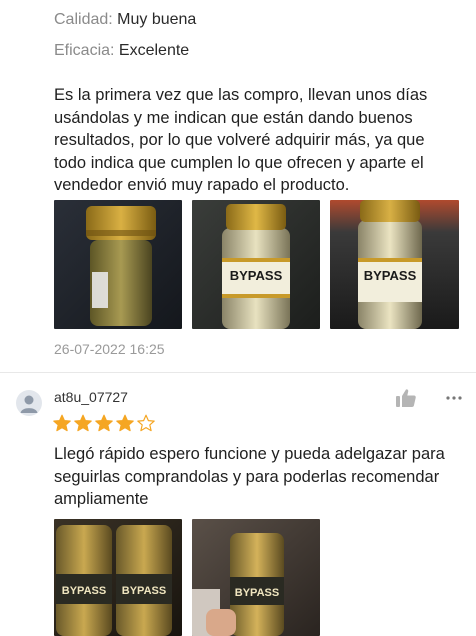 The height and width of the screenshot is (636, 476). Describe the element at coordinates (406, 398) in the screenshot. I see `thumbs-up-icon` at that location.